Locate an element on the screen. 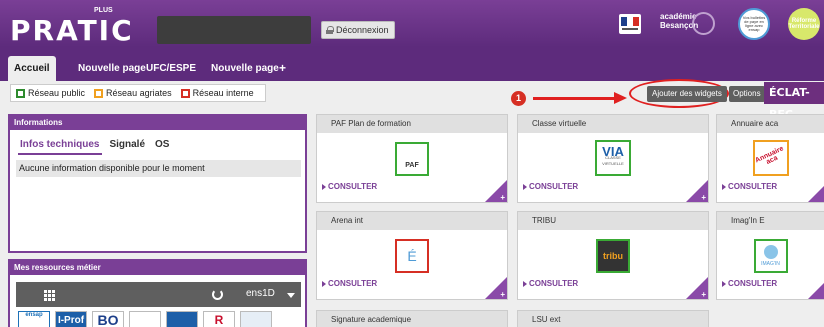  imagin-logo: IMAG'IN is located at coordinates (770, 256).